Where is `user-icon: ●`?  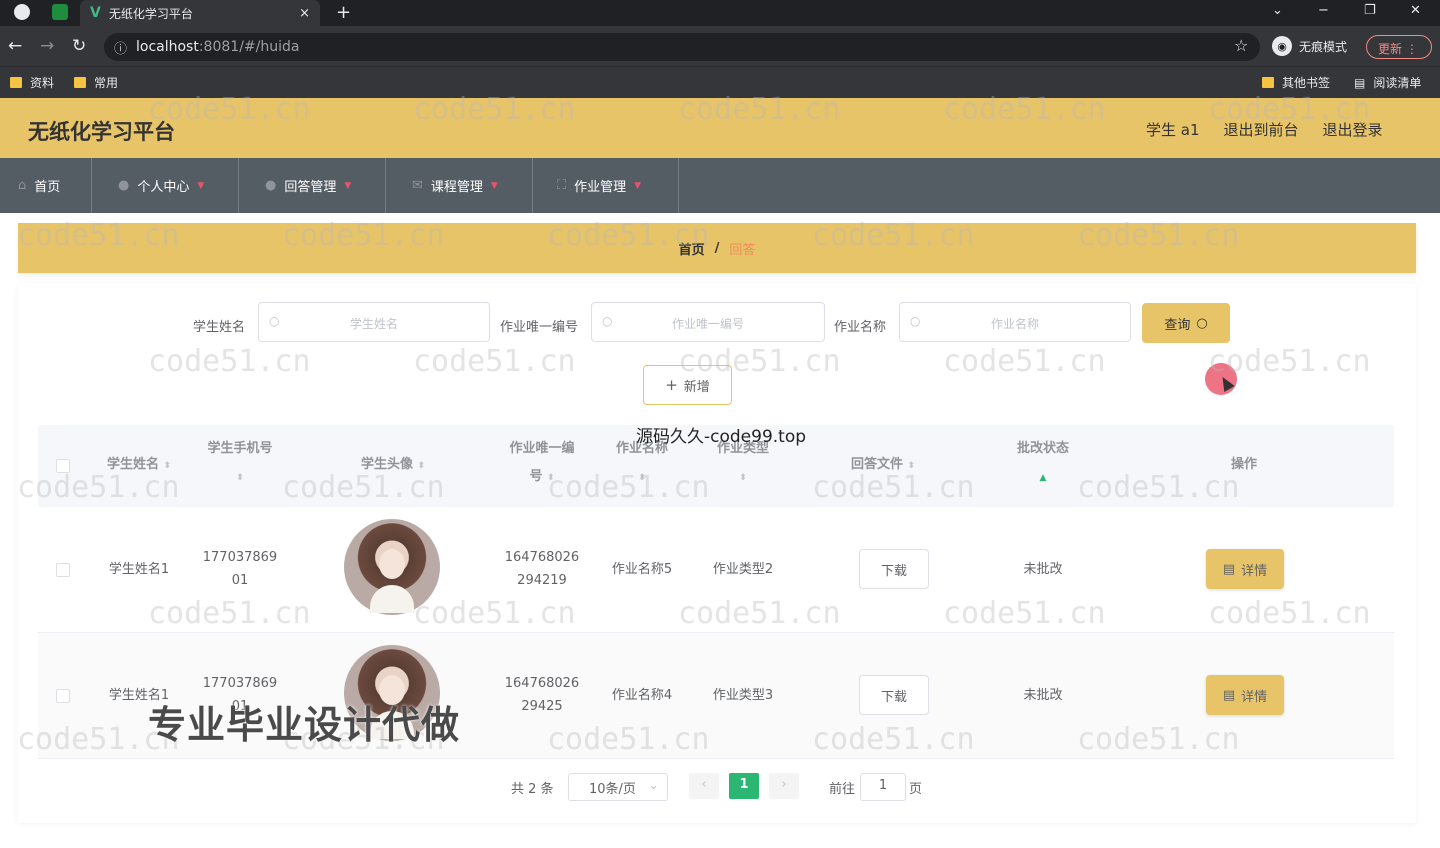
user-icon: ● is located at coordinates (124, 185).